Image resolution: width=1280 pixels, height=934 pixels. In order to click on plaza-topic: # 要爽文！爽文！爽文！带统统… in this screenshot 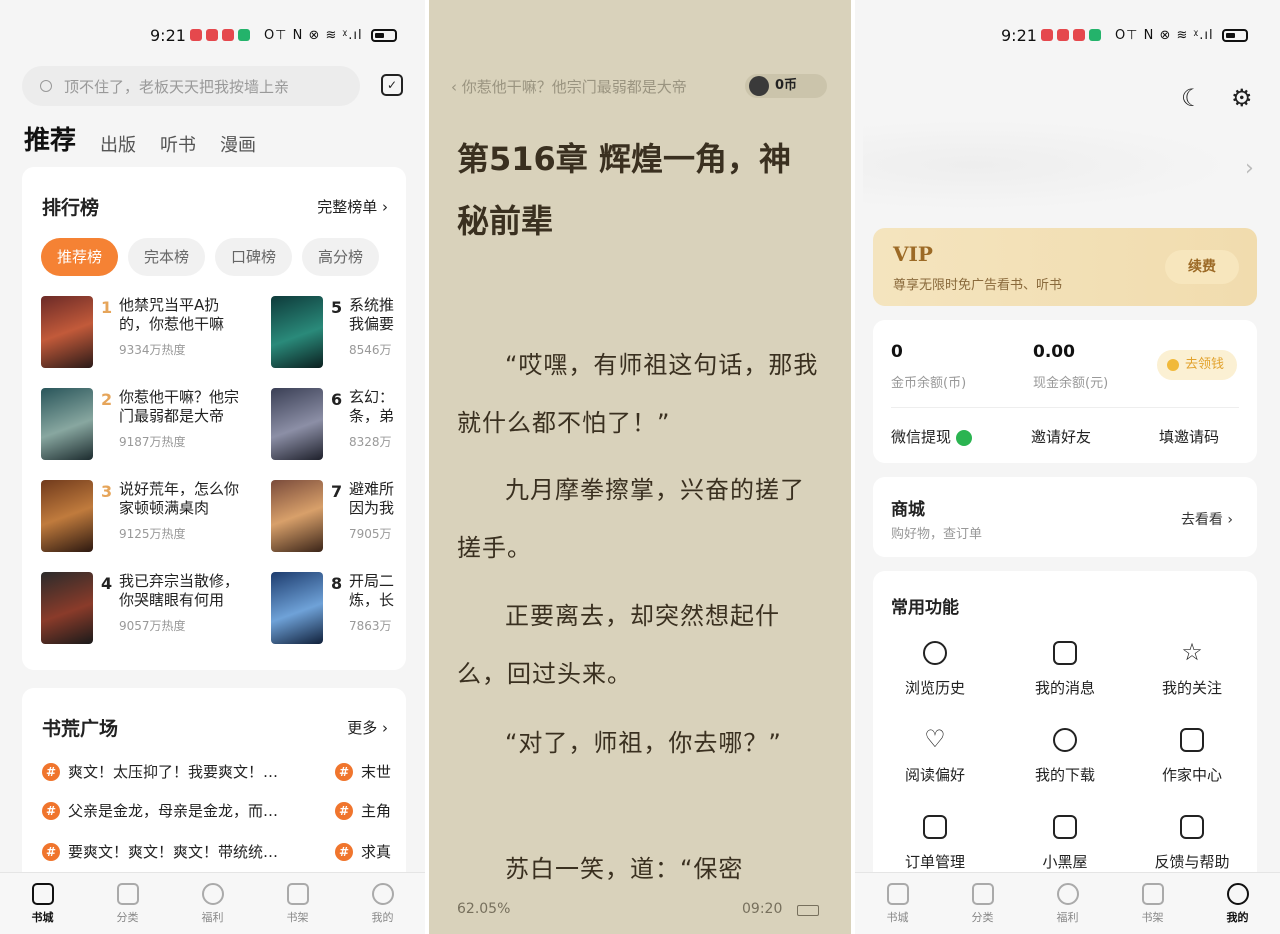, I will do `click(174, 851)`.